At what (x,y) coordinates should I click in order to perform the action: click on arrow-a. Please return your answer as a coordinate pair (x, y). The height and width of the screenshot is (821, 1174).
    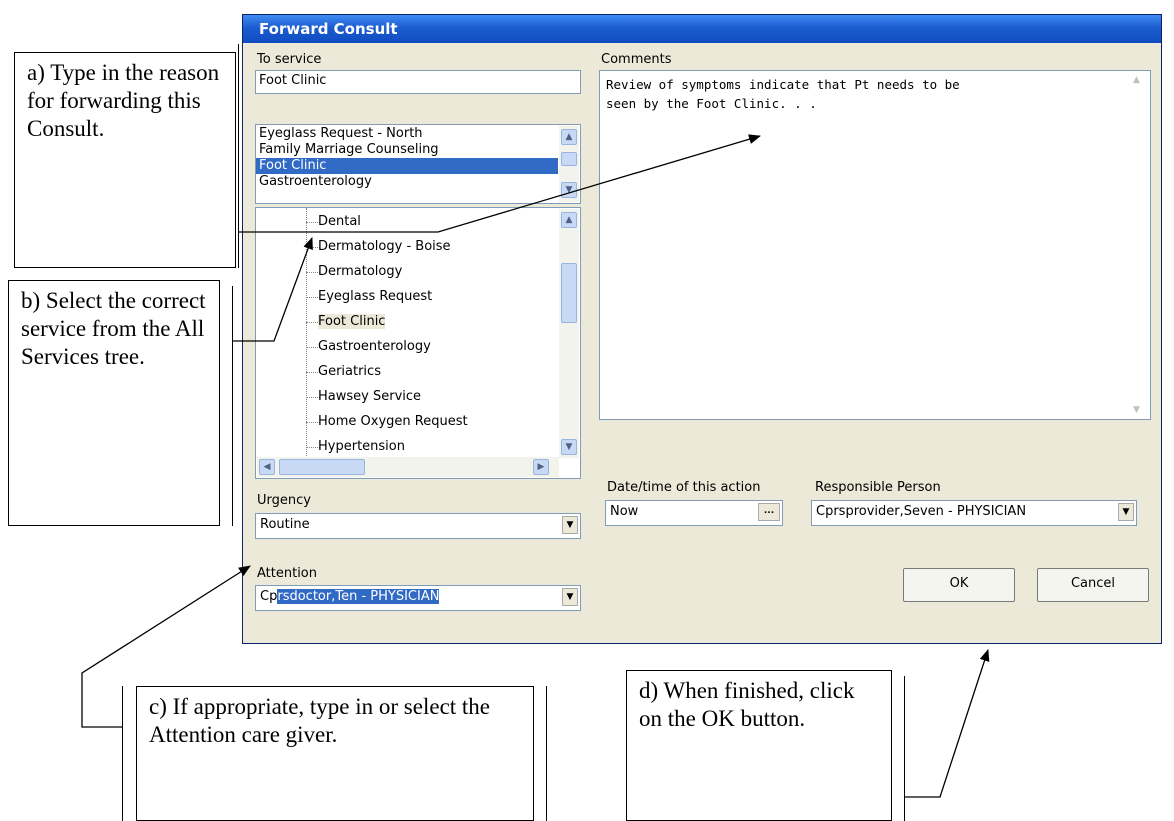
    Looking at the image, I should click on (499, 183).